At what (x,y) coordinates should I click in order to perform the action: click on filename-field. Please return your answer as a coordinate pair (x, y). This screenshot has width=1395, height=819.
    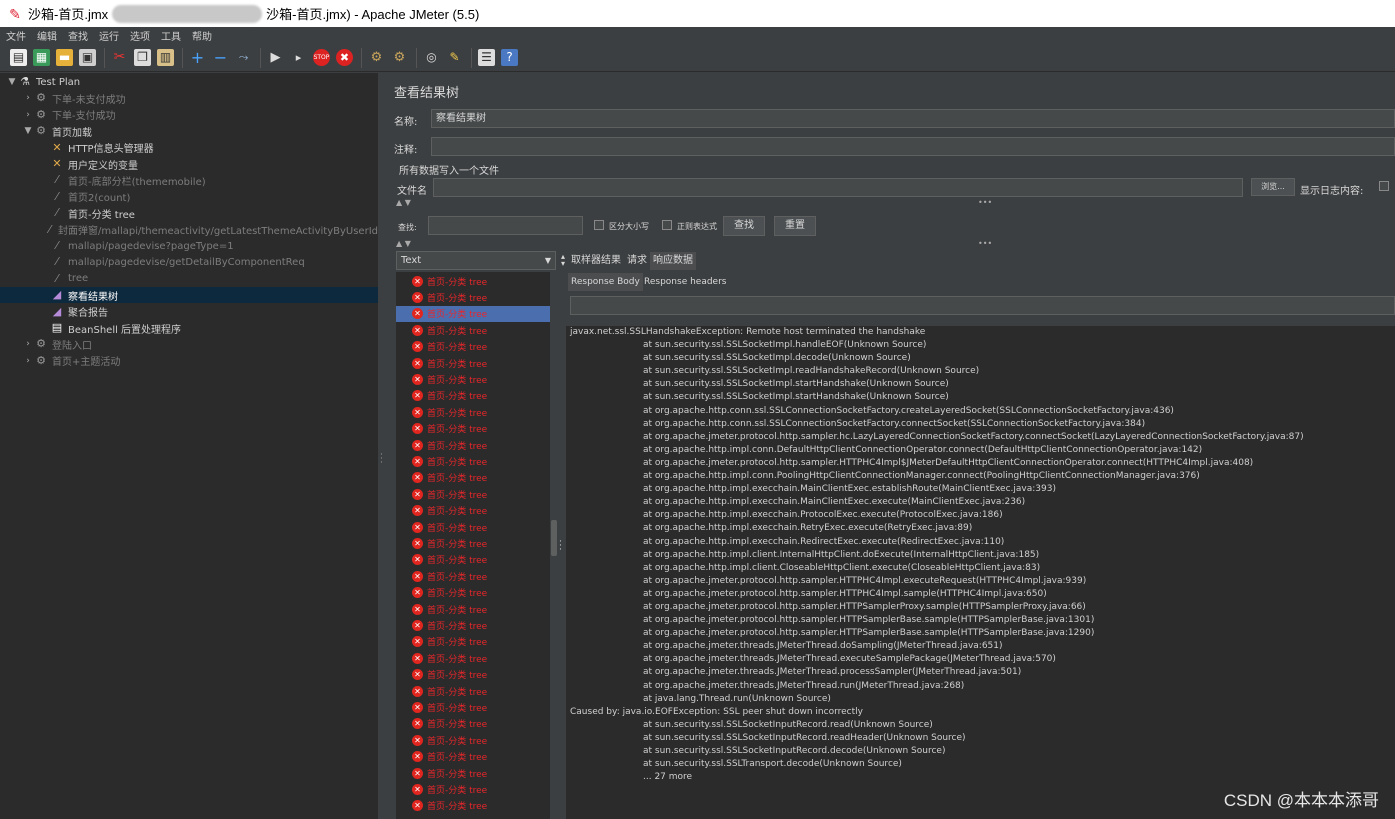
    Looking at the image, I should click on (838, 187).